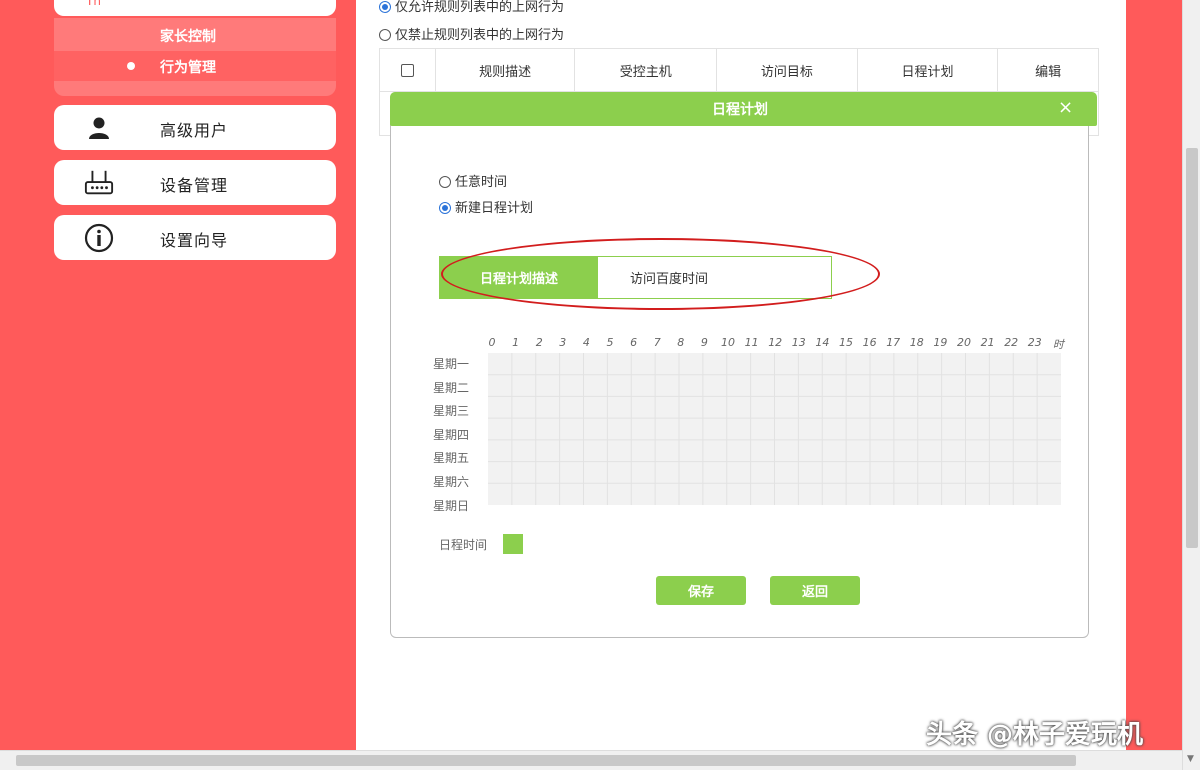  Describe the element at coordinates (451, 482) in the screenshot. I see `day-label: 星期六` at that location.